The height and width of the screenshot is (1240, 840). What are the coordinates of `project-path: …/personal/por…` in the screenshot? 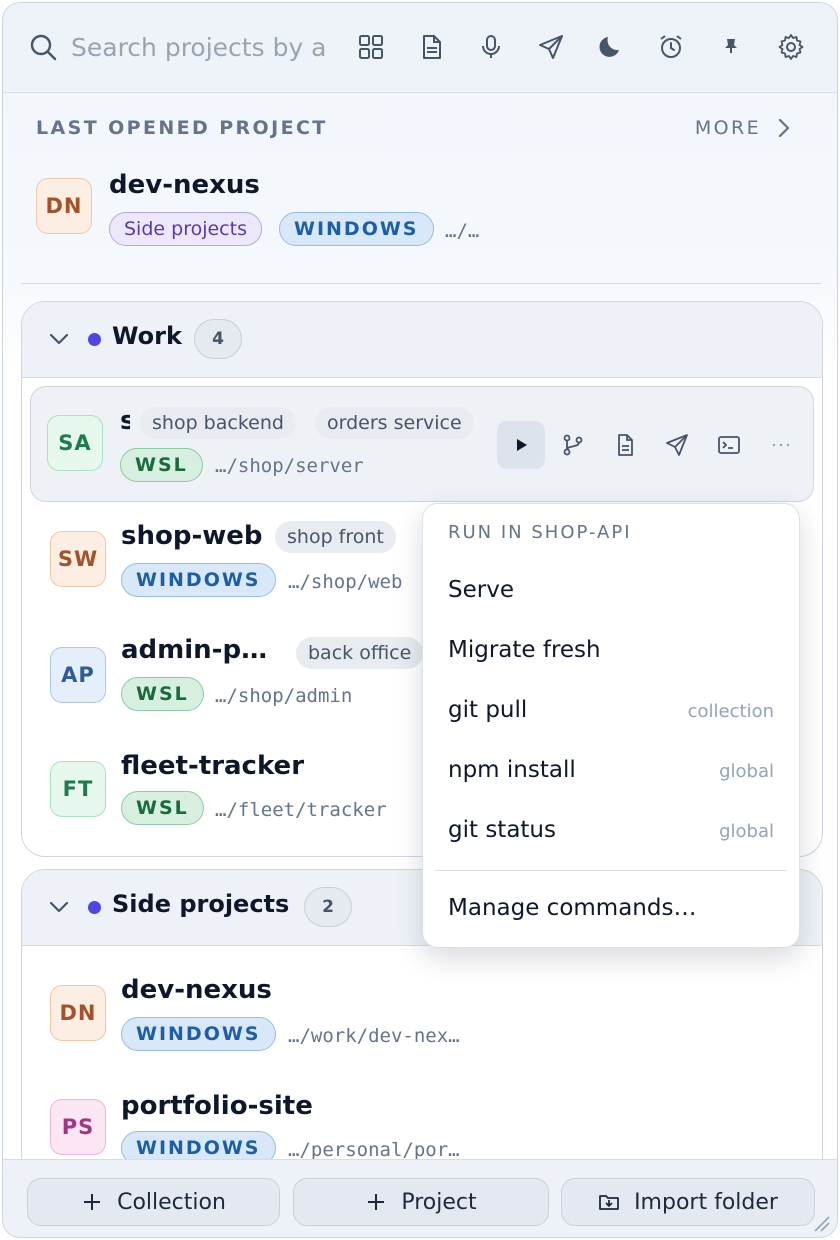 It's located at (374, 1150).